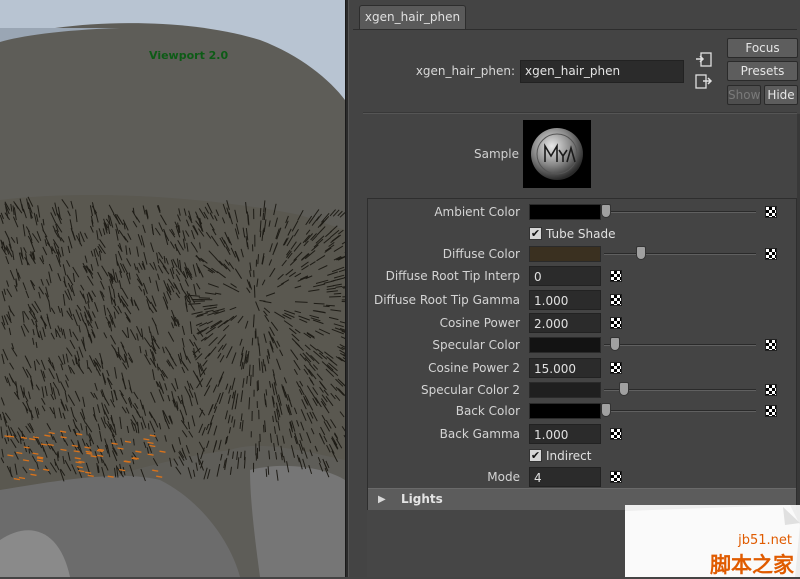 This screenshot has width=800, height=579. Describe the element at coordinates (680, 411) in the screenshot. I see `back-color-slider` at that location.